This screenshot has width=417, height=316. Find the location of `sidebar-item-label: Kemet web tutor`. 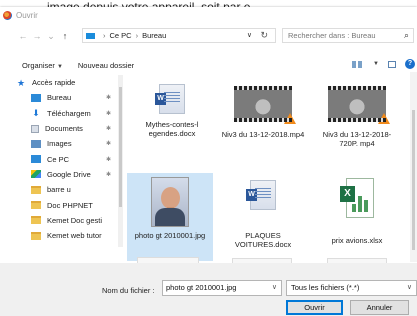

sidebar-item-label: Kemet web tutor is located at coordinates (74, 236).